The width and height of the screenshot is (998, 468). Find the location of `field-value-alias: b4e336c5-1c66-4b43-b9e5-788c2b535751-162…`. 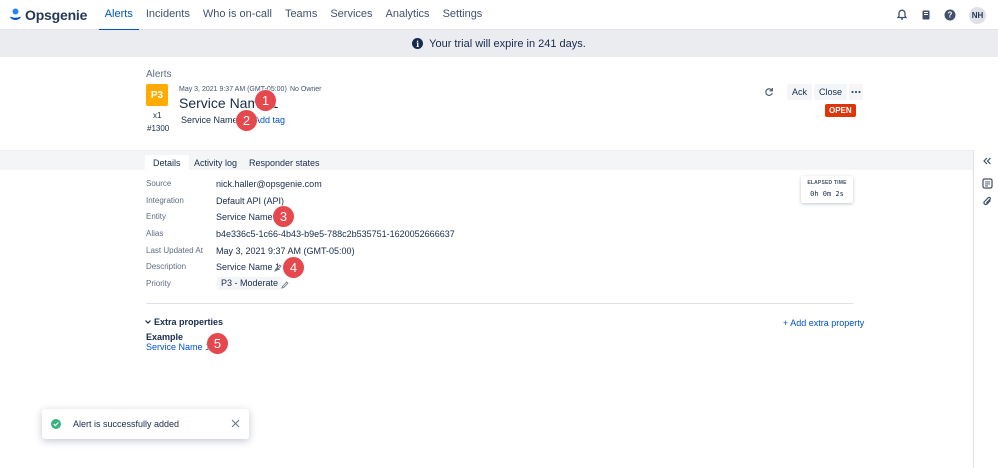

field-value-alias: b4e336c5-1c66-4b43-b9e5-788c2b535751-162… is located at coordinates (335, 234).